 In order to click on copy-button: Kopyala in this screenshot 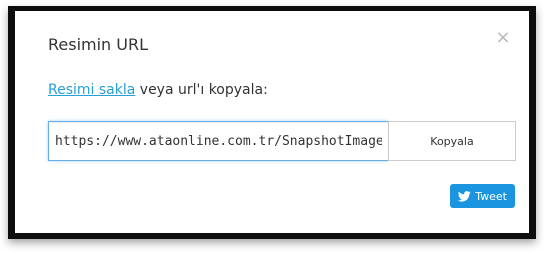, I will do `click(452, 141)`.